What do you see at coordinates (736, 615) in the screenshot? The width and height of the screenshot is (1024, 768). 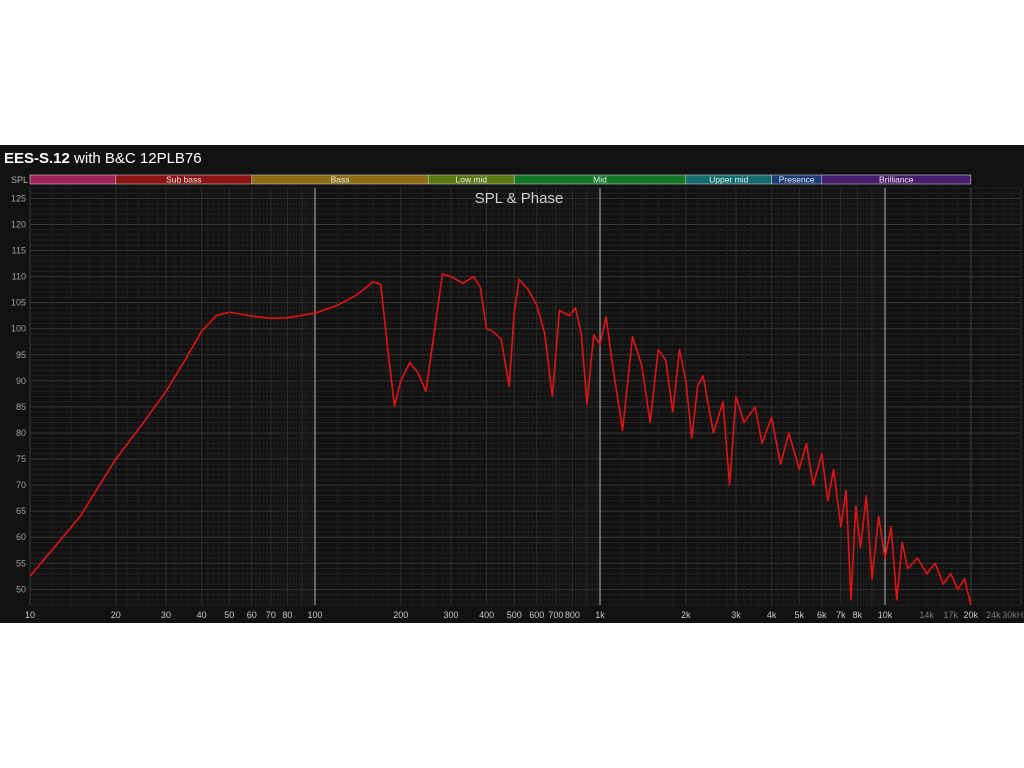 I see `x-tick-label: 3k` at bounding box center [736, 615].